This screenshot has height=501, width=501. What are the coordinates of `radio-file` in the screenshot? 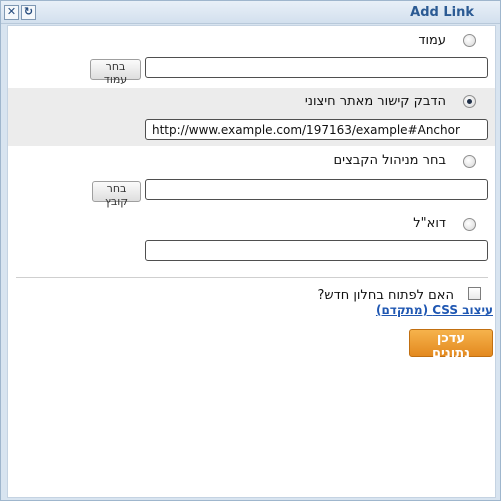 It's located at (469, 161).